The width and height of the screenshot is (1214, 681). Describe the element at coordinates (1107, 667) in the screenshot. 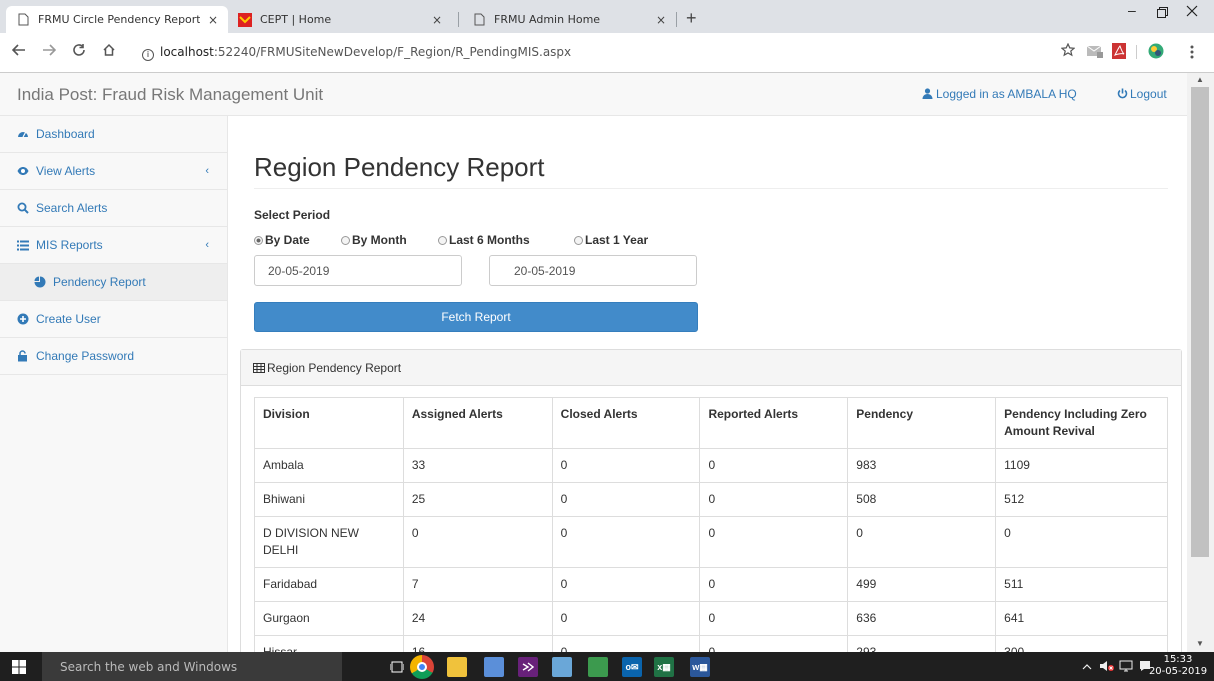

I see `volume-muted-icon` at that location.